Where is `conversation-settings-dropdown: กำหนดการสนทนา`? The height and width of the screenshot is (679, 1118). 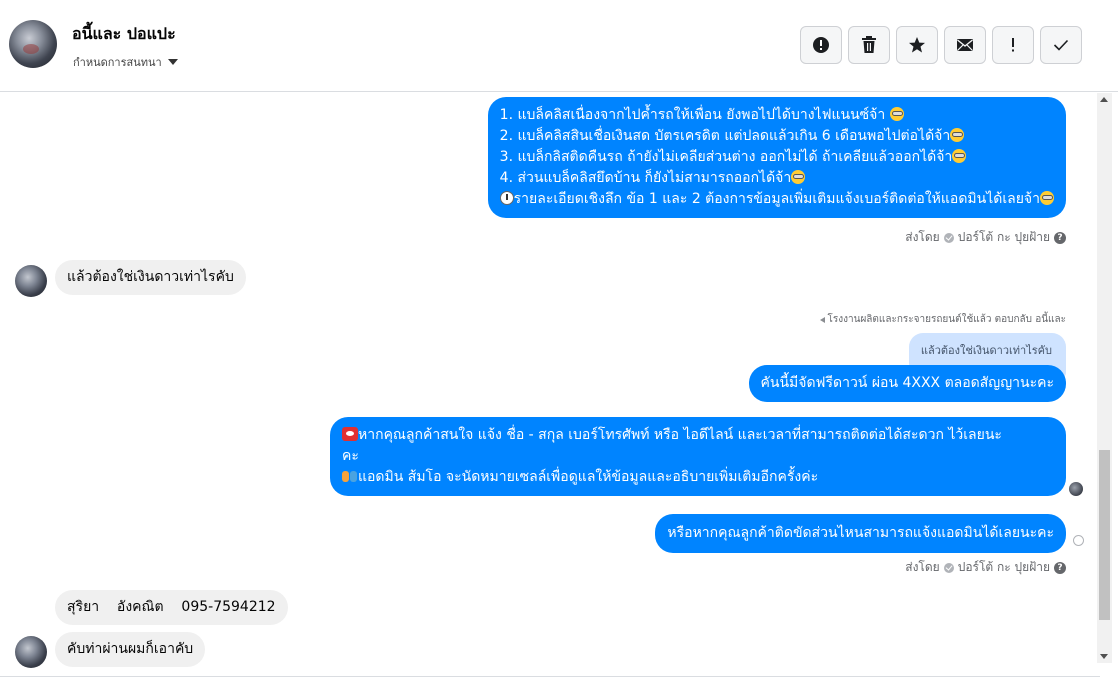 conversation-settings-dropdown: กำหนดการสนทนา is located at coordinates (125, 62).